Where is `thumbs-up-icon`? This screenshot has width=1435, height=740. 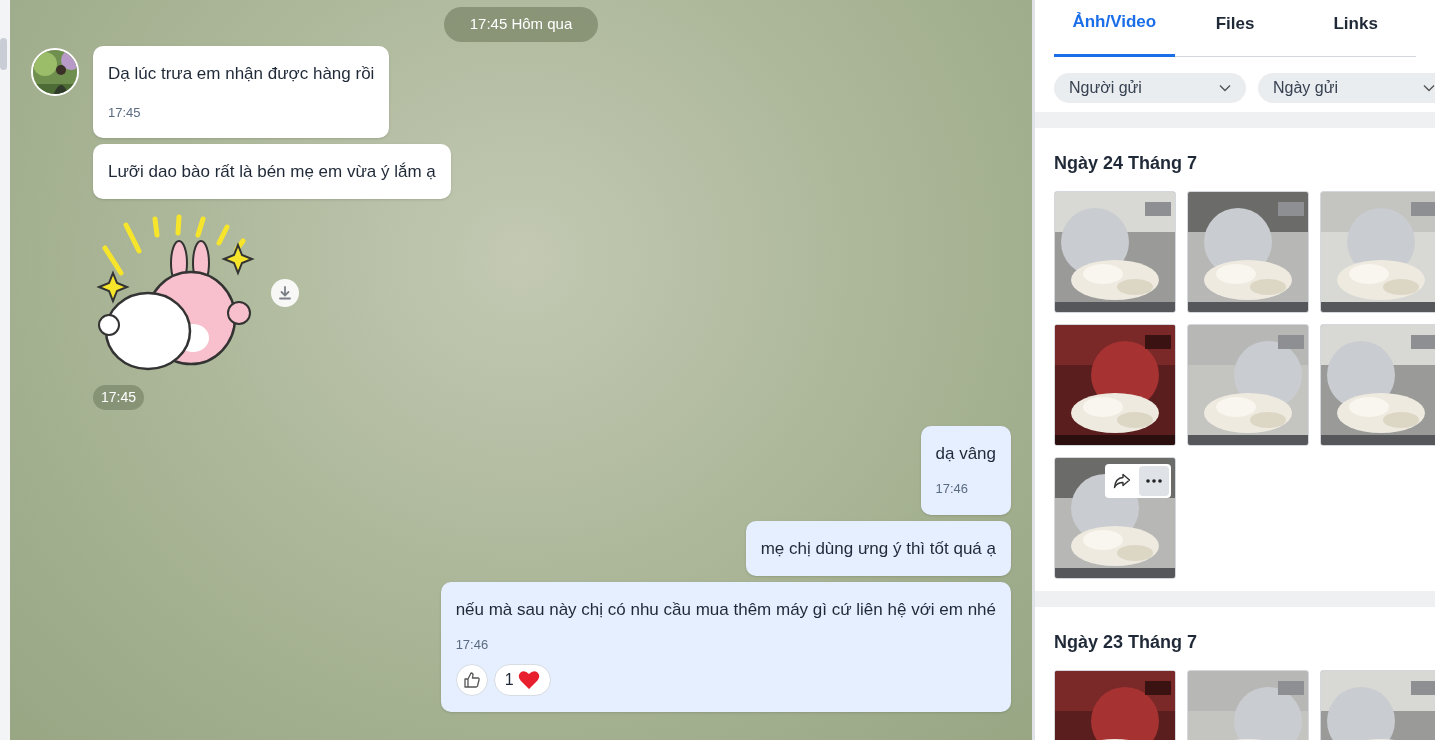 thumbs-up-icon is located at coordinates (471, 680).